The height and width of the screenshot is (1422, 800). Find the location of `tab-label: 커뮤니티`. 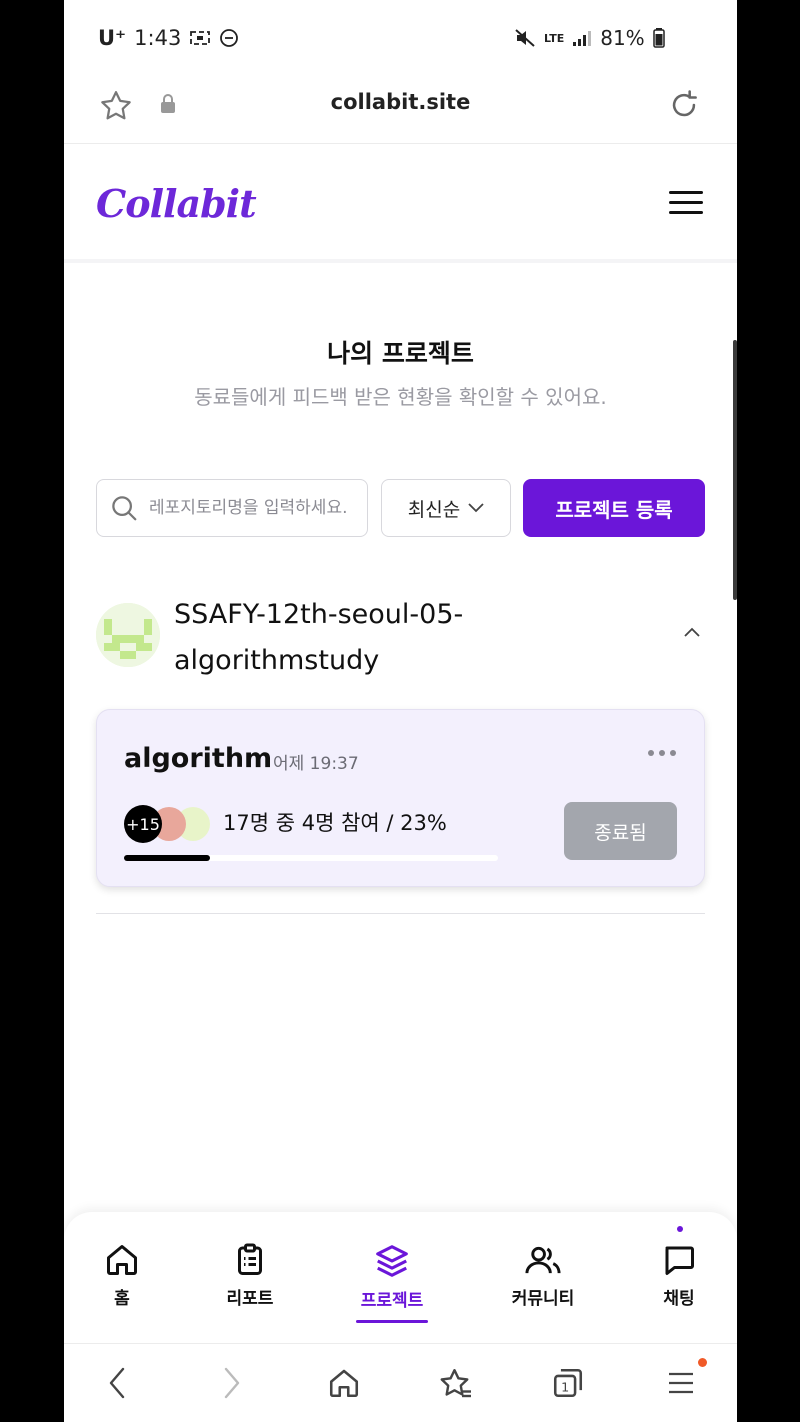

tab-label: 커뮤니티 is located at coordinates (543, 1299).